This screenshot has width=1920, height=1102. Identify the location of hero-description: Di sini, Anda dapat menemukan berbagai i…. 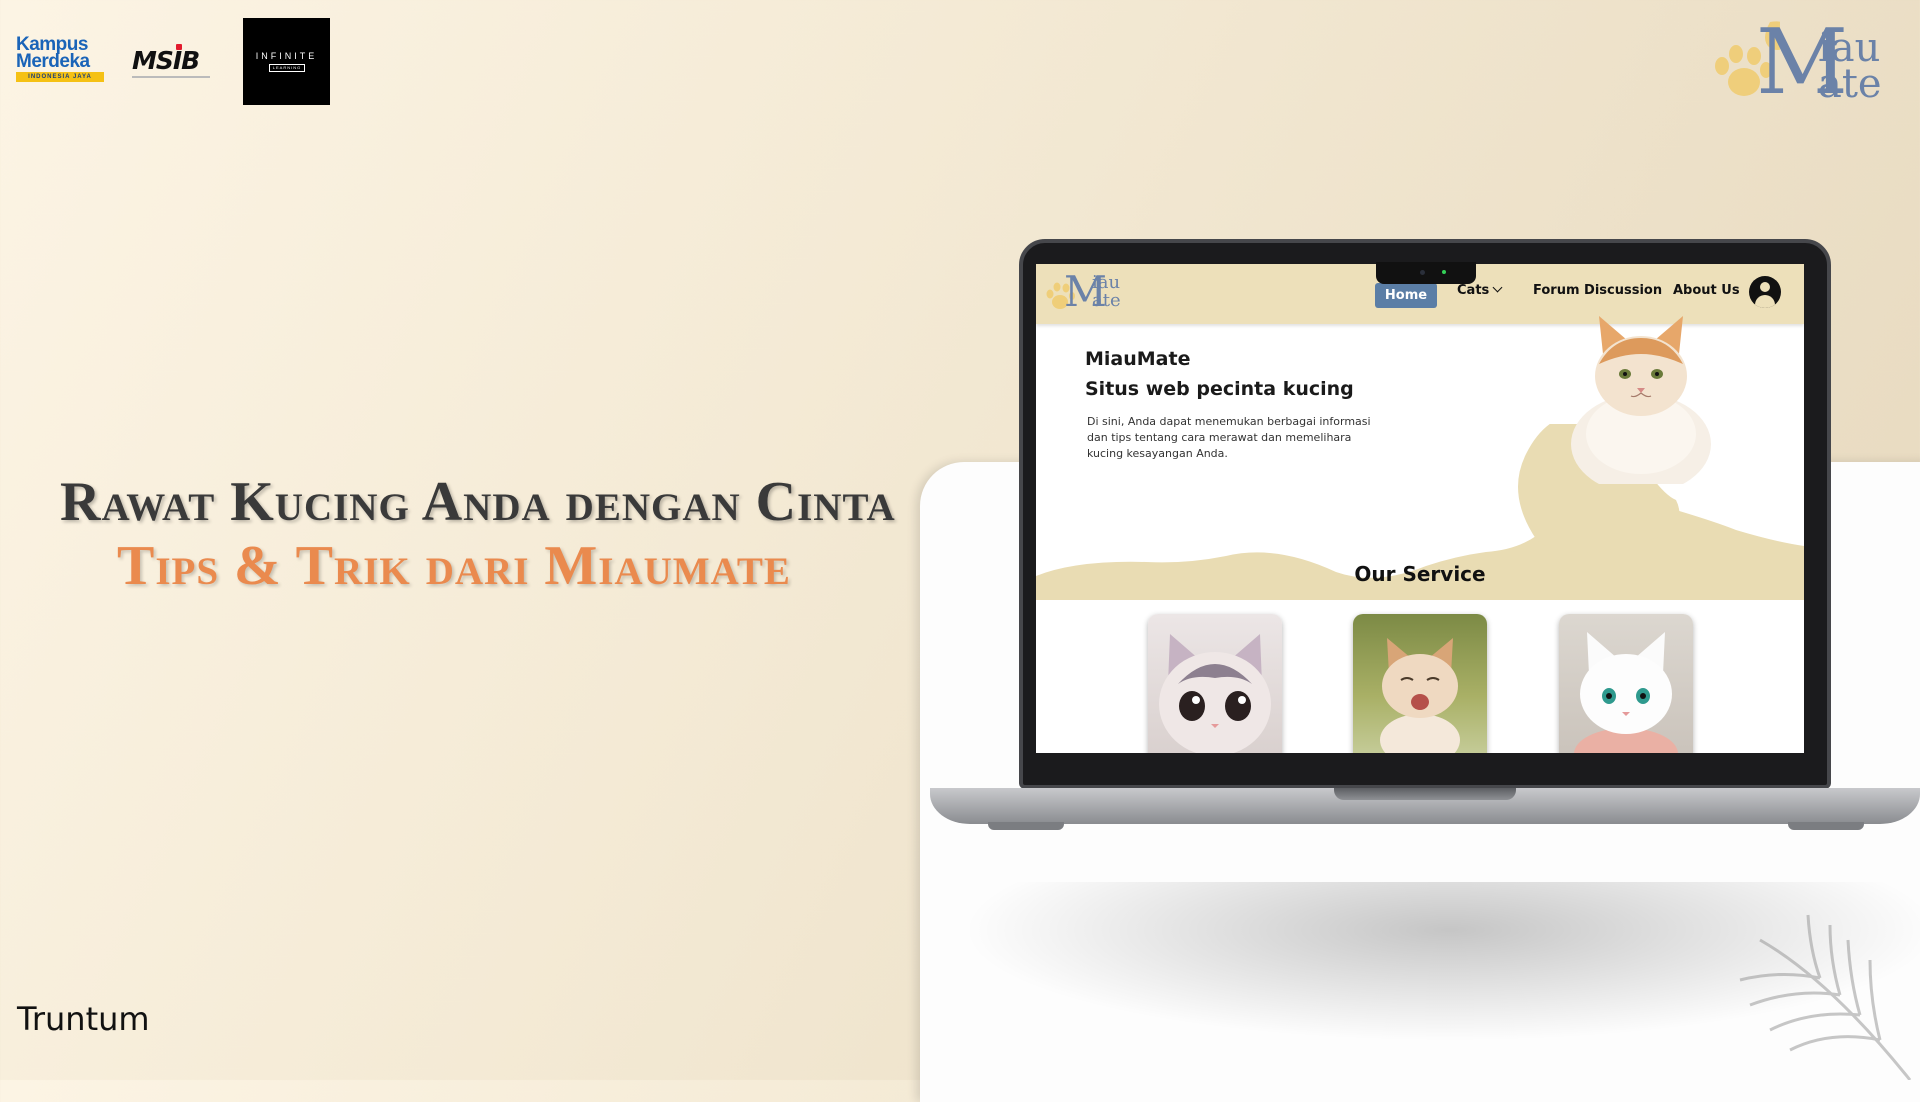
(1229, 437).